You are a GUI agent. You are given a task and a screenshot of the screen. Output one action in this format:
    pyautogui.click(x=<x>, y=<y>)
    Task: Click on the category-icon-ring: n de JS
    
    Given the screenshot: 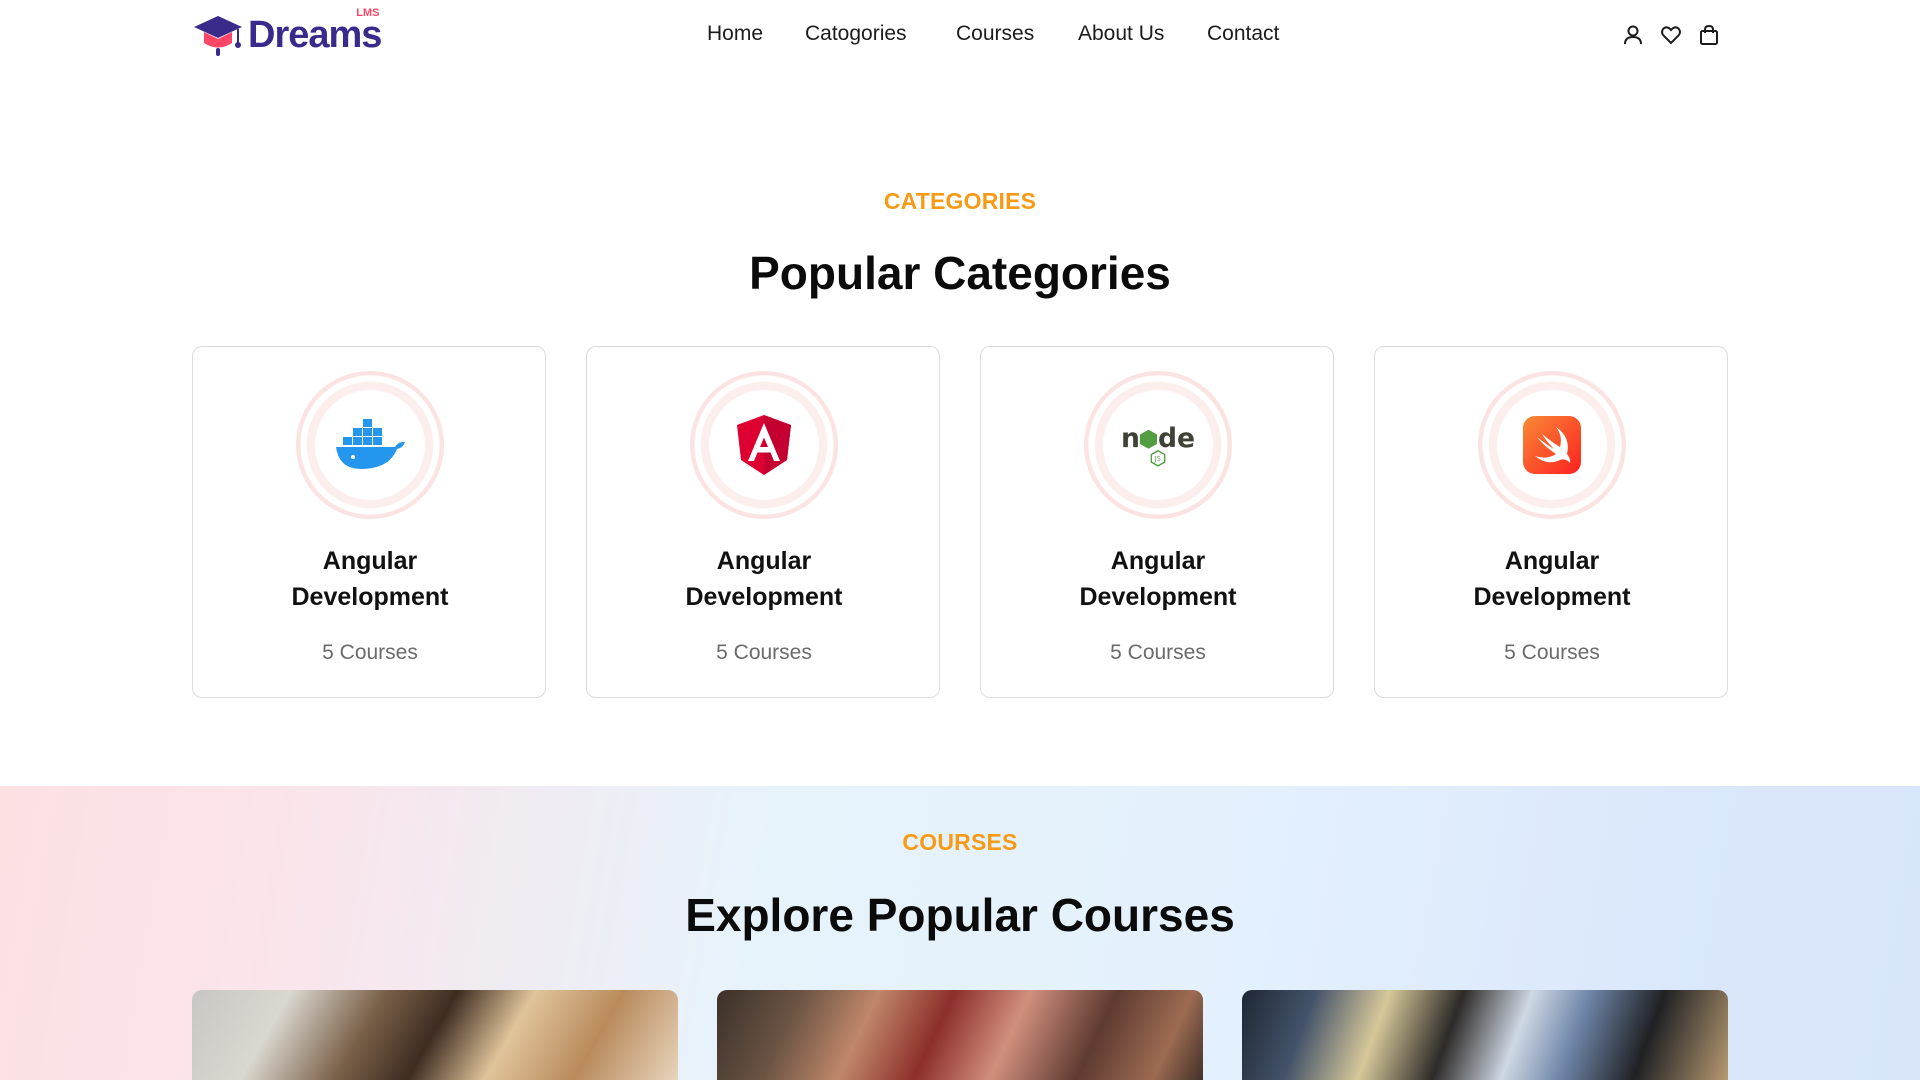 What is the action you would take?
    pyautogui.click(x=1158, y=445)
    